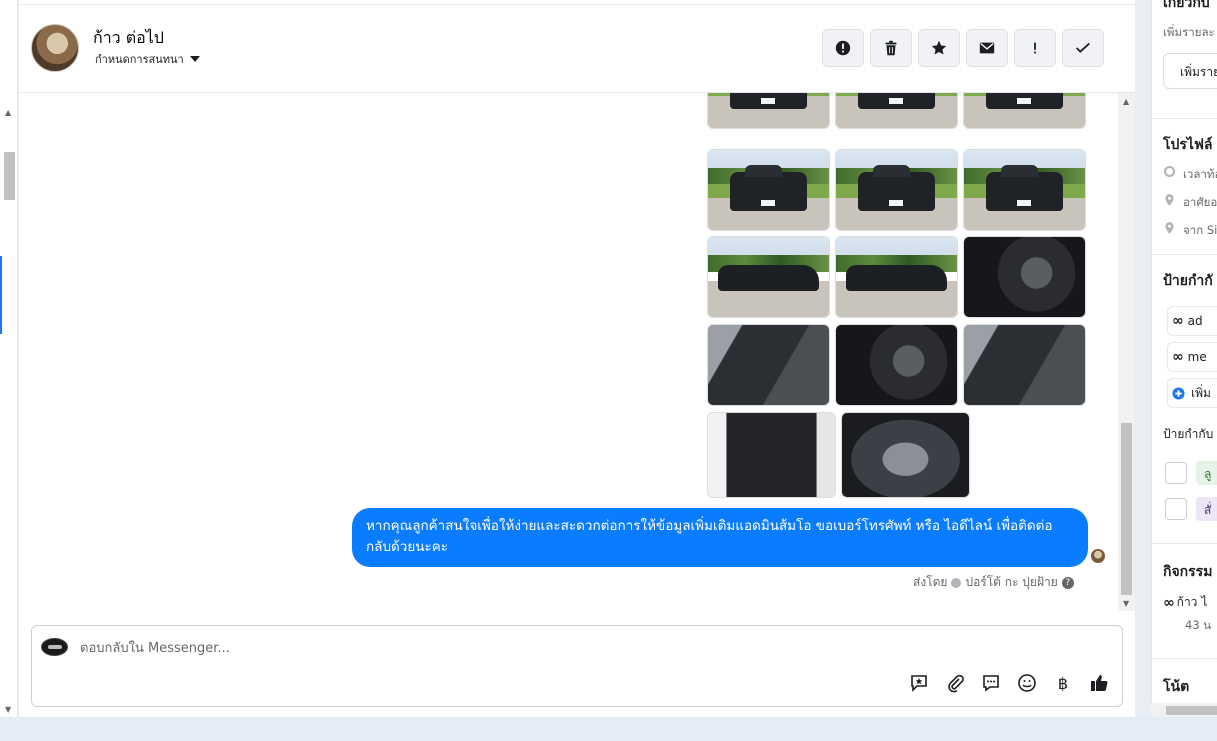  Describe the element at coordinates (1200, 174) in the screenshot. I see `profile-local-time: เวลาท้อ` at that location.